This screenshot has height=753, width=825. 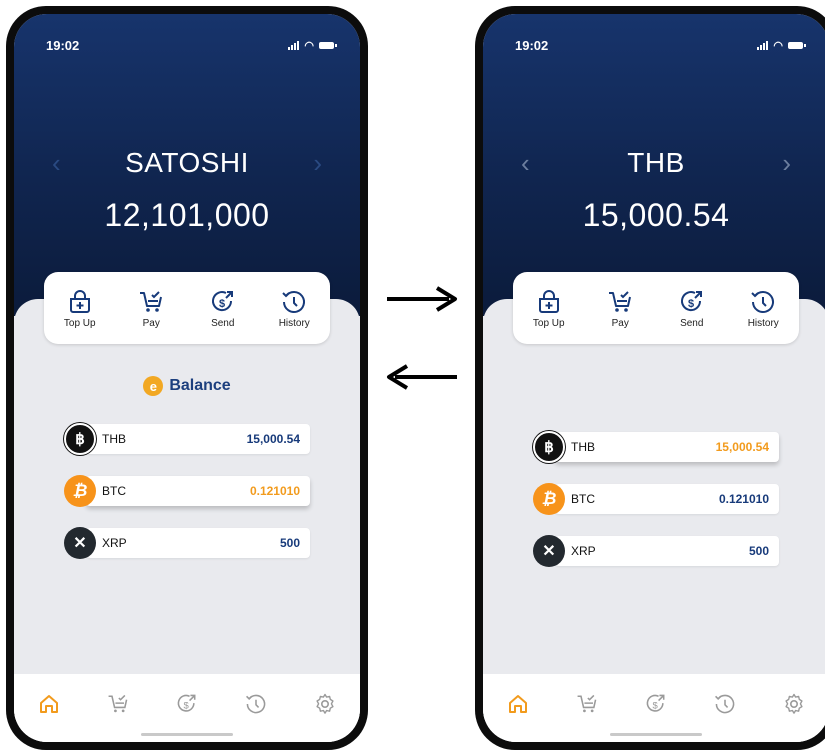 What do you see at coordinates (200, 385) in the screenshot?
I see `balance-title: Balance` at bounding box center [200, 385].